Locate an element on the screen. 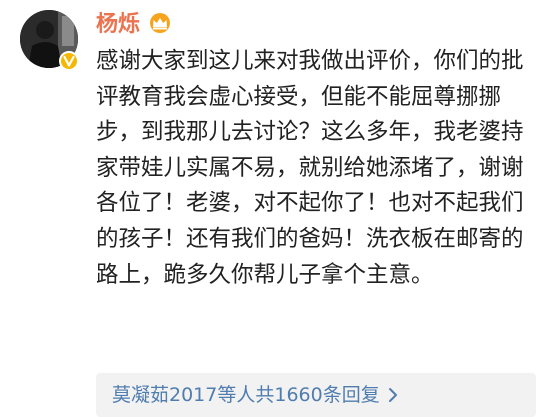 The image size is (550, 417). crown-icon is located at coordinates (160, 23).